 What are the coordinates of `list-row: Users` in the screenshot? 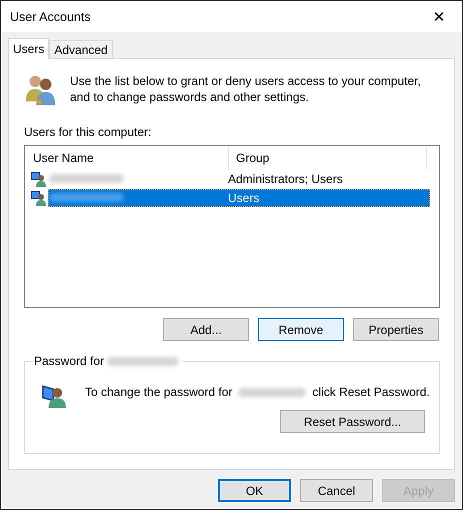 It's located at (239, 197).